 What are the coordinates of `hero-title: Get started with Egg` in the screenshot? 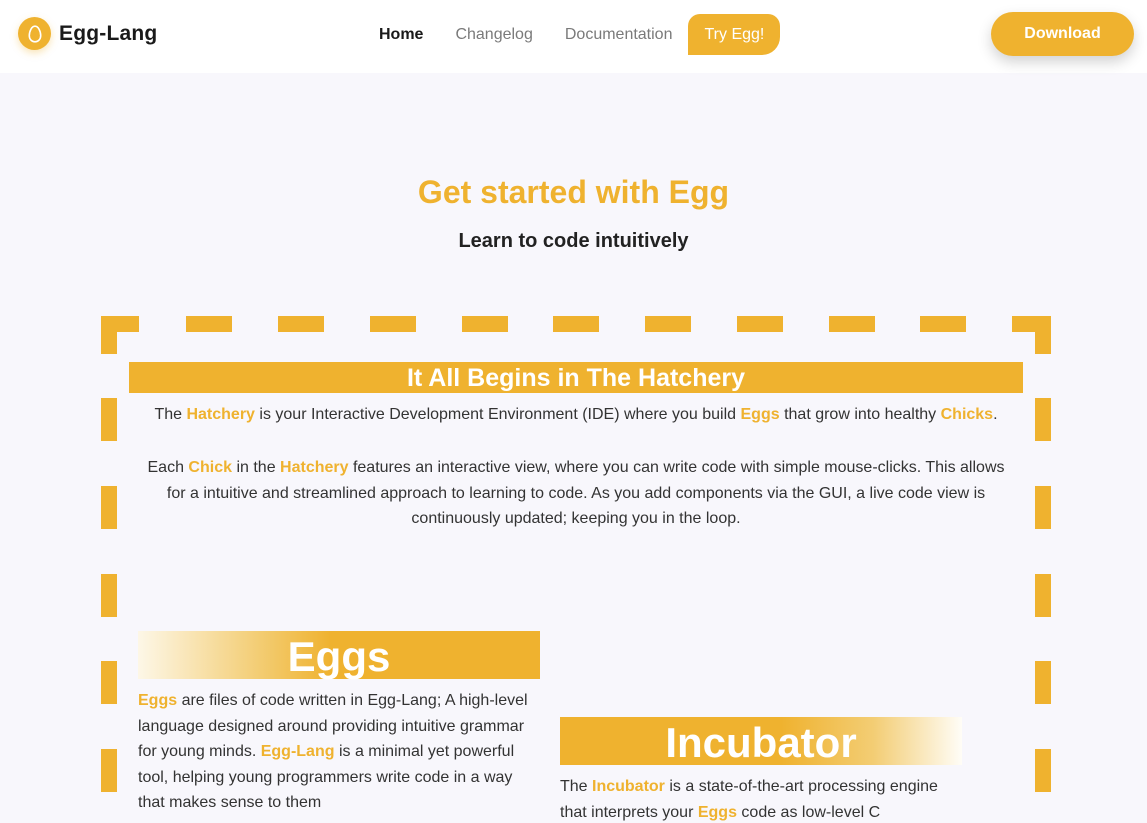 It's located at (573, 192).